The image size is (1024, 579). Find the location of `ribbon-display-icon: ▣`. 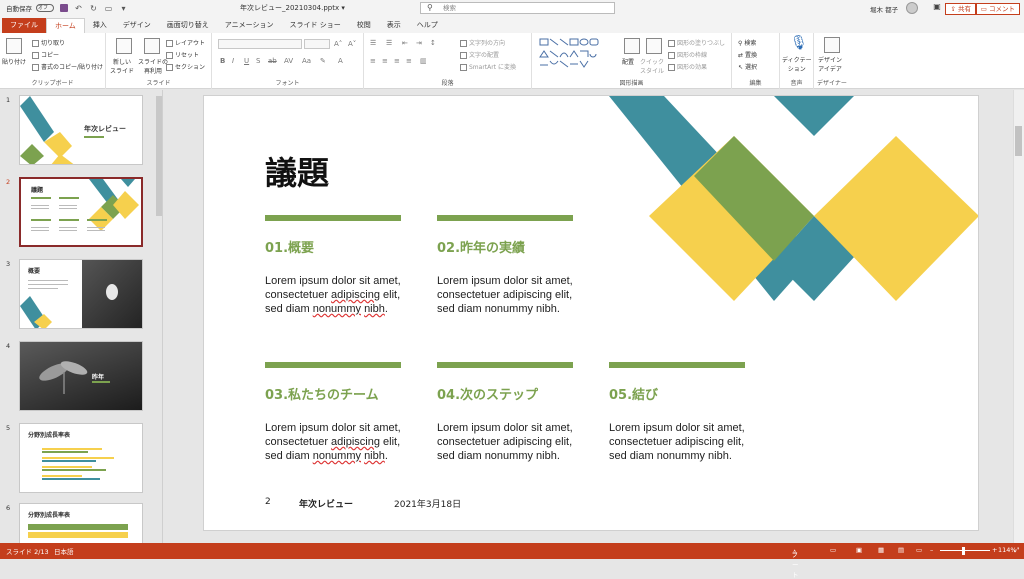

ribbon-display-icon: ▣ is located at coordinates (937, 8).